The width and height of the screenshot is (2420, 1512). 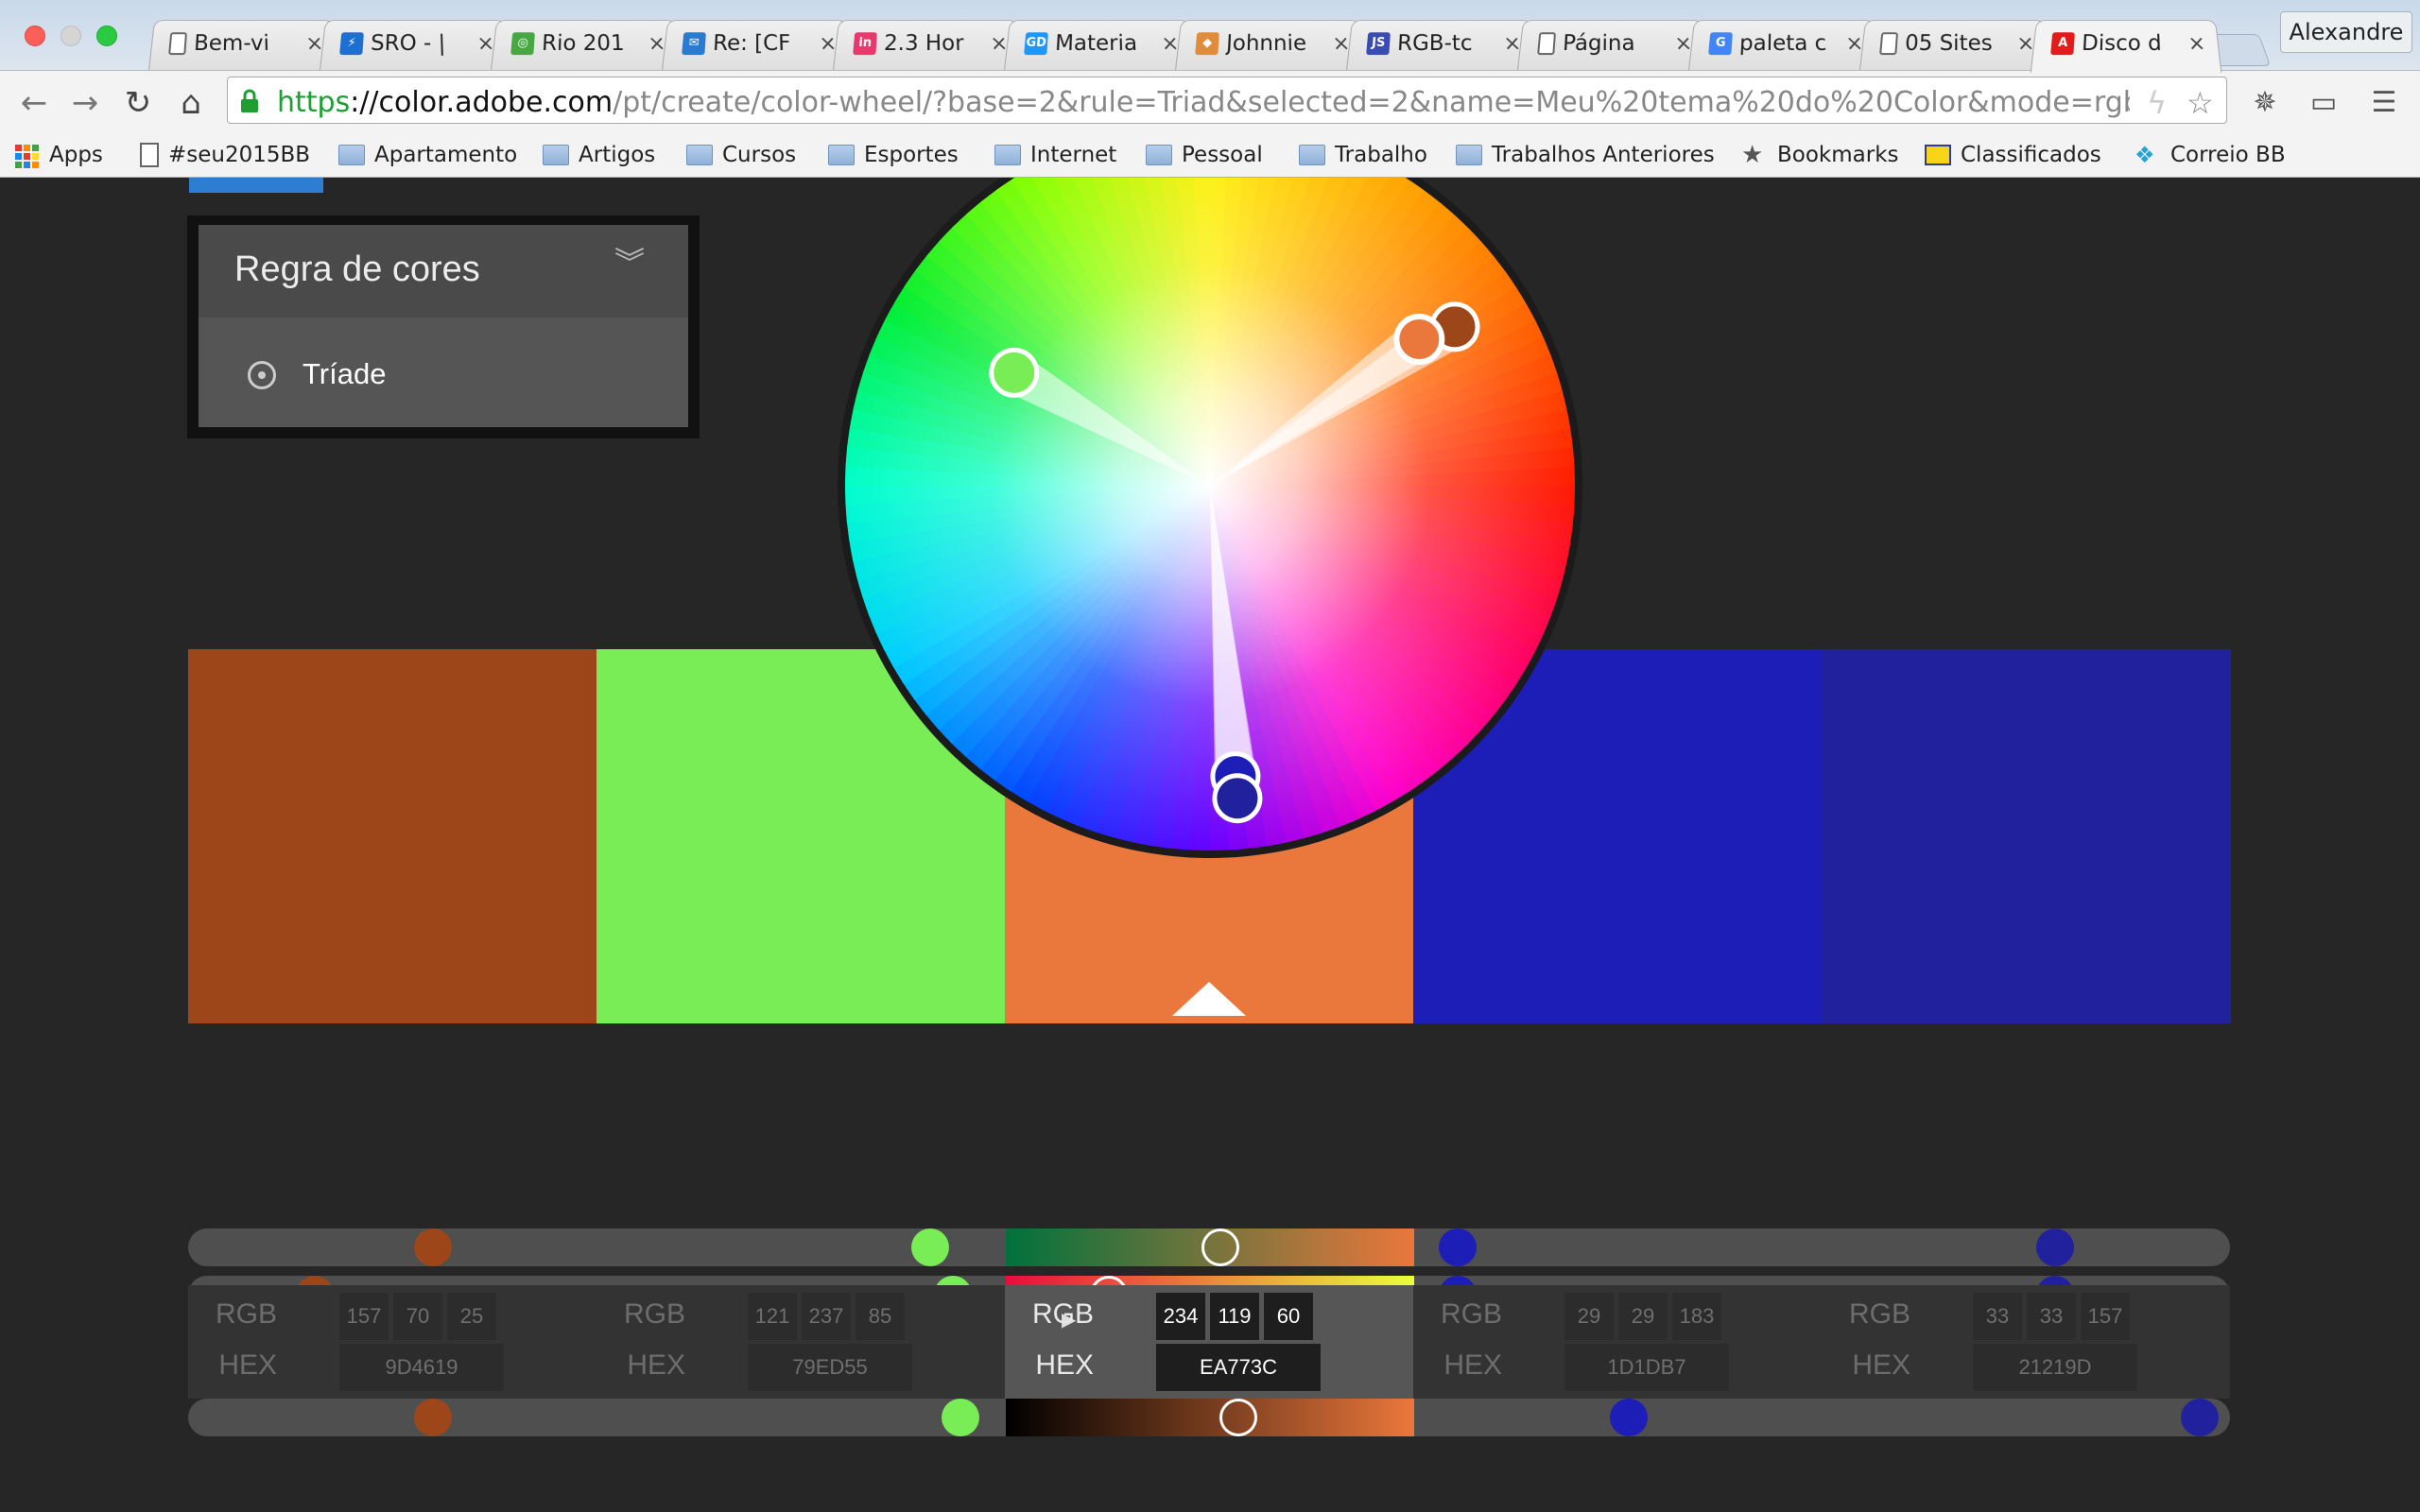 What do you see at coordinates (1646, 1367) in the screenshot?
I see `hex-value-field: 1D1DB7` at bounding box center [1646, 1367].